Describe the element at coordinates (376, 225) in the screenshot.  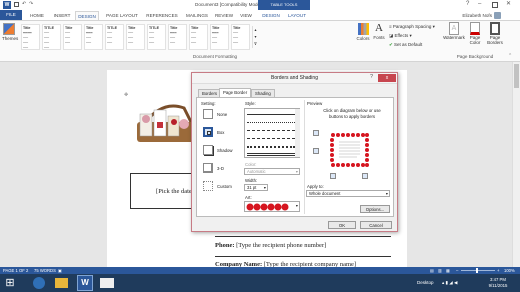
I see `cancel-button: Cancel` at that location.